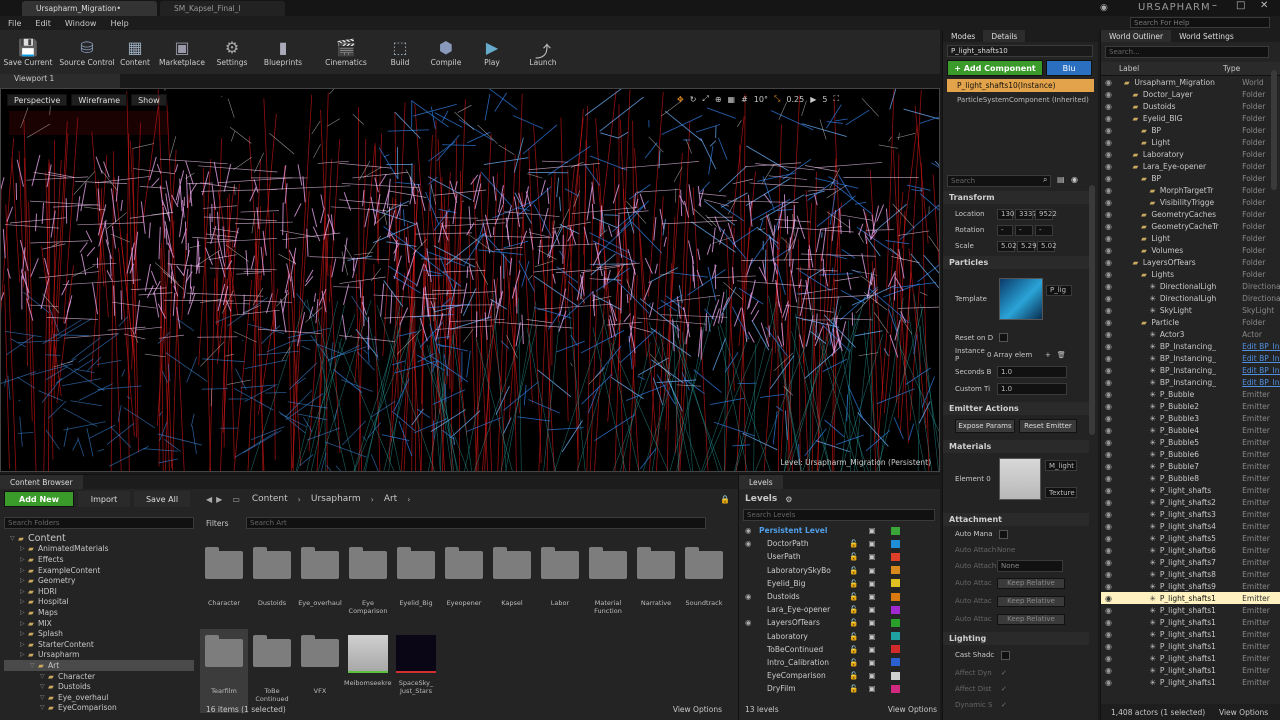 This screenshot has width=1280, height=720. What do you see at coordinates (43, 23) in the screenshot?
I see `menu-edit: Edit` at bounding box center [43, 23].